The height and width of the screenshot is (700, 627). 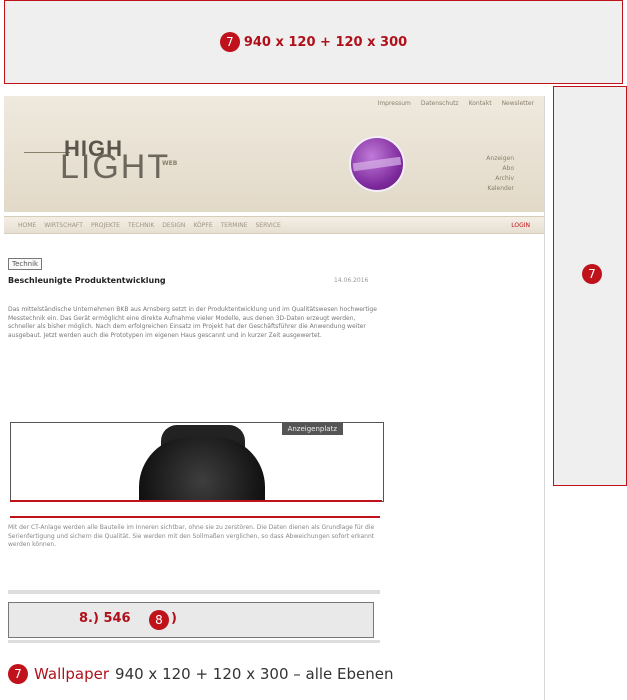 I want to click on nav-item: Köpfe, so click(x=202, y=225).